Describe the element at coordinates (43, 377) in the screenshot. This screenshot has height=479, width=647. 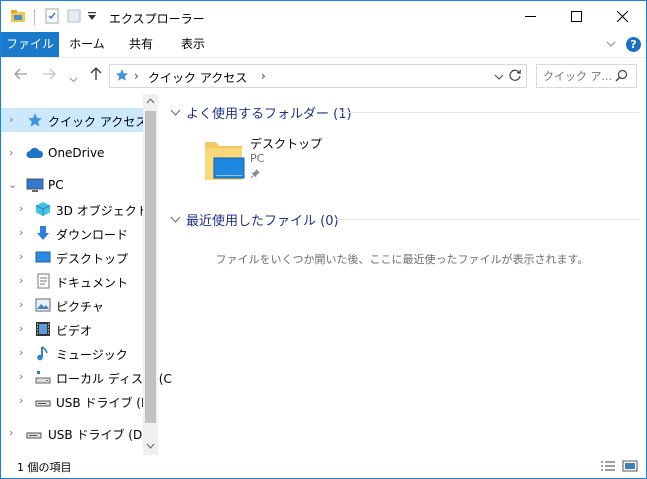
I see `local-disk-icon` at that location.